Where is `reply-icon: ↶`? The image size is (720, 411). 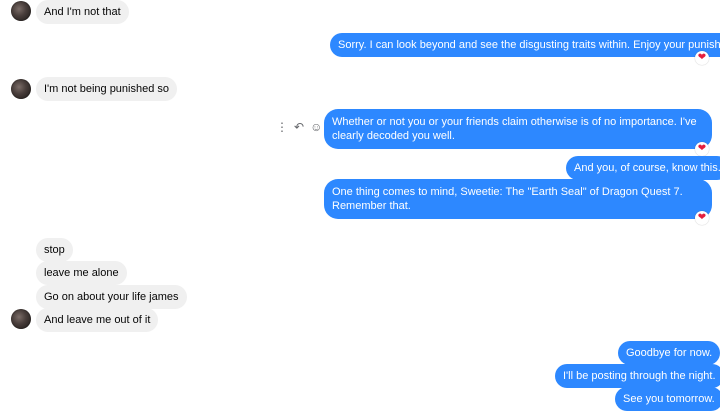
reply-icon: ↶ is located at coordinates (299, 127).